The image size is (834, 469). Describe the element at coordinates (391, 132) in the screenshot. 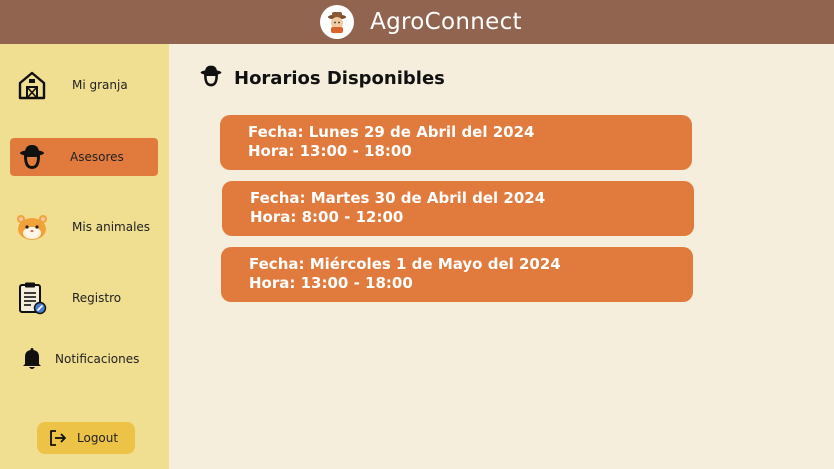

I see `slot-date: Fecha: Lunes 29 de Abril del 2024` at that location.